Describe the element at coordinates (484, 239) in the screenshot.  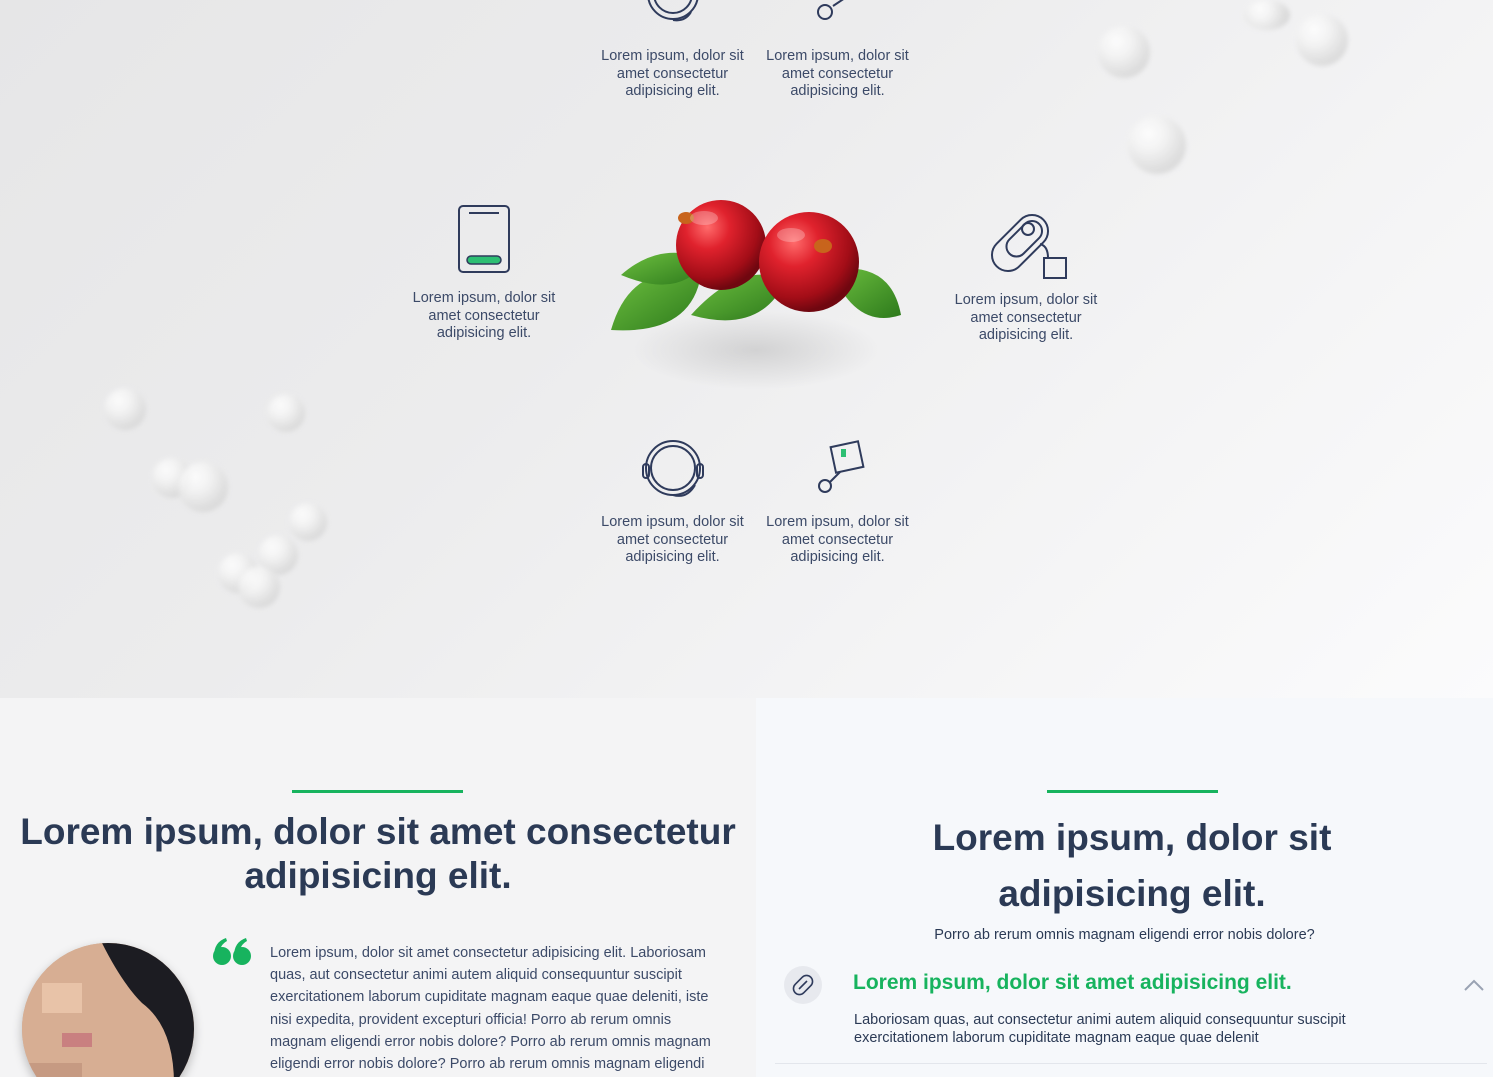
I see `tablet-icon` at that location.